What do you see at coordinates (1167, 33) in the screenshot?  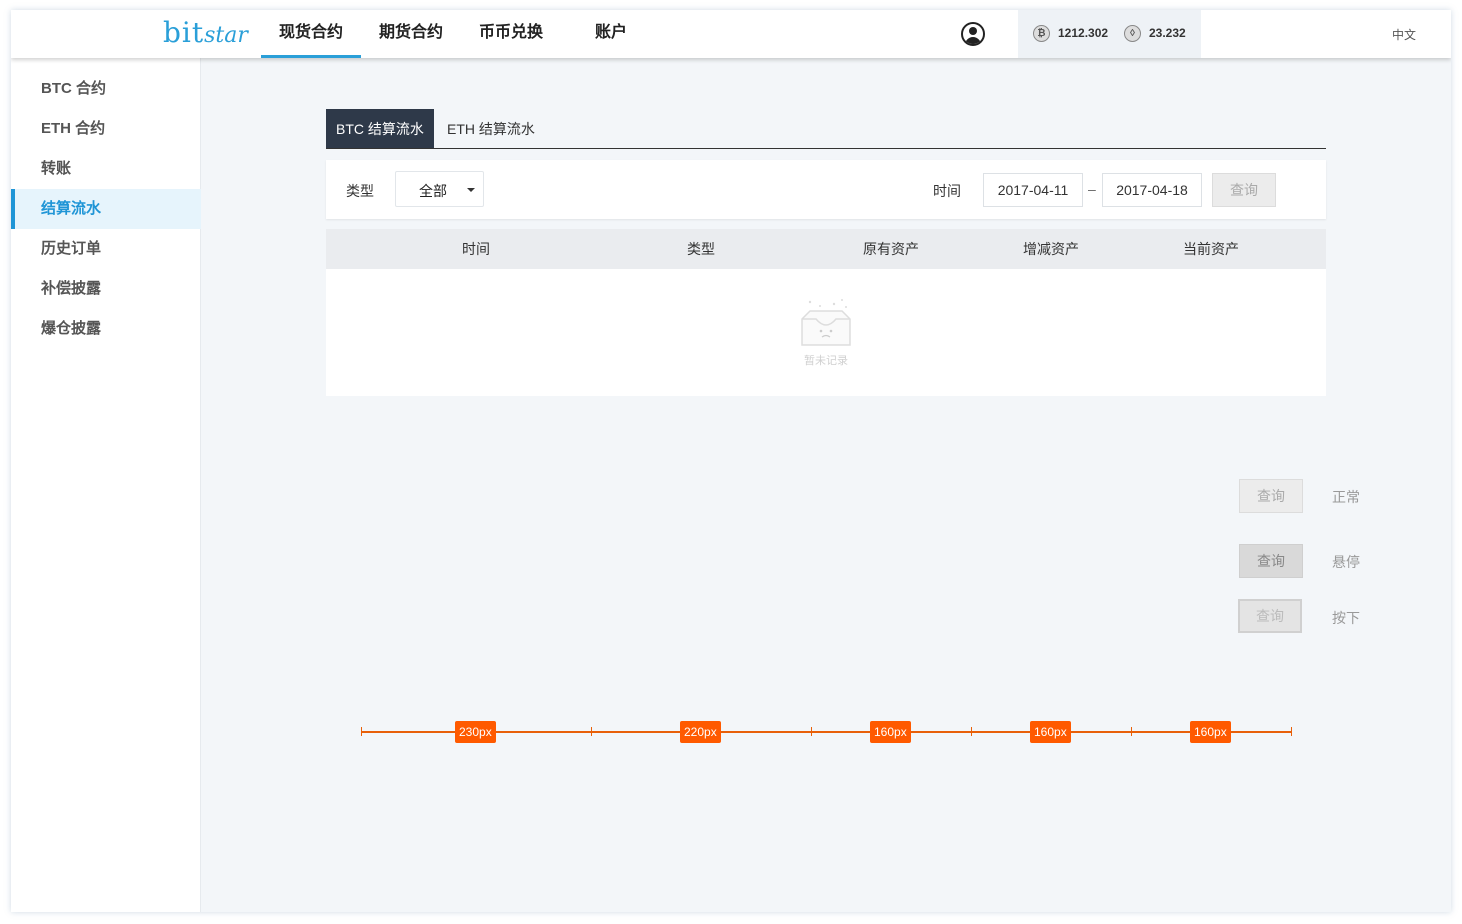 I see `eth-balance: 23.232` at bounding box center [1167, 33].